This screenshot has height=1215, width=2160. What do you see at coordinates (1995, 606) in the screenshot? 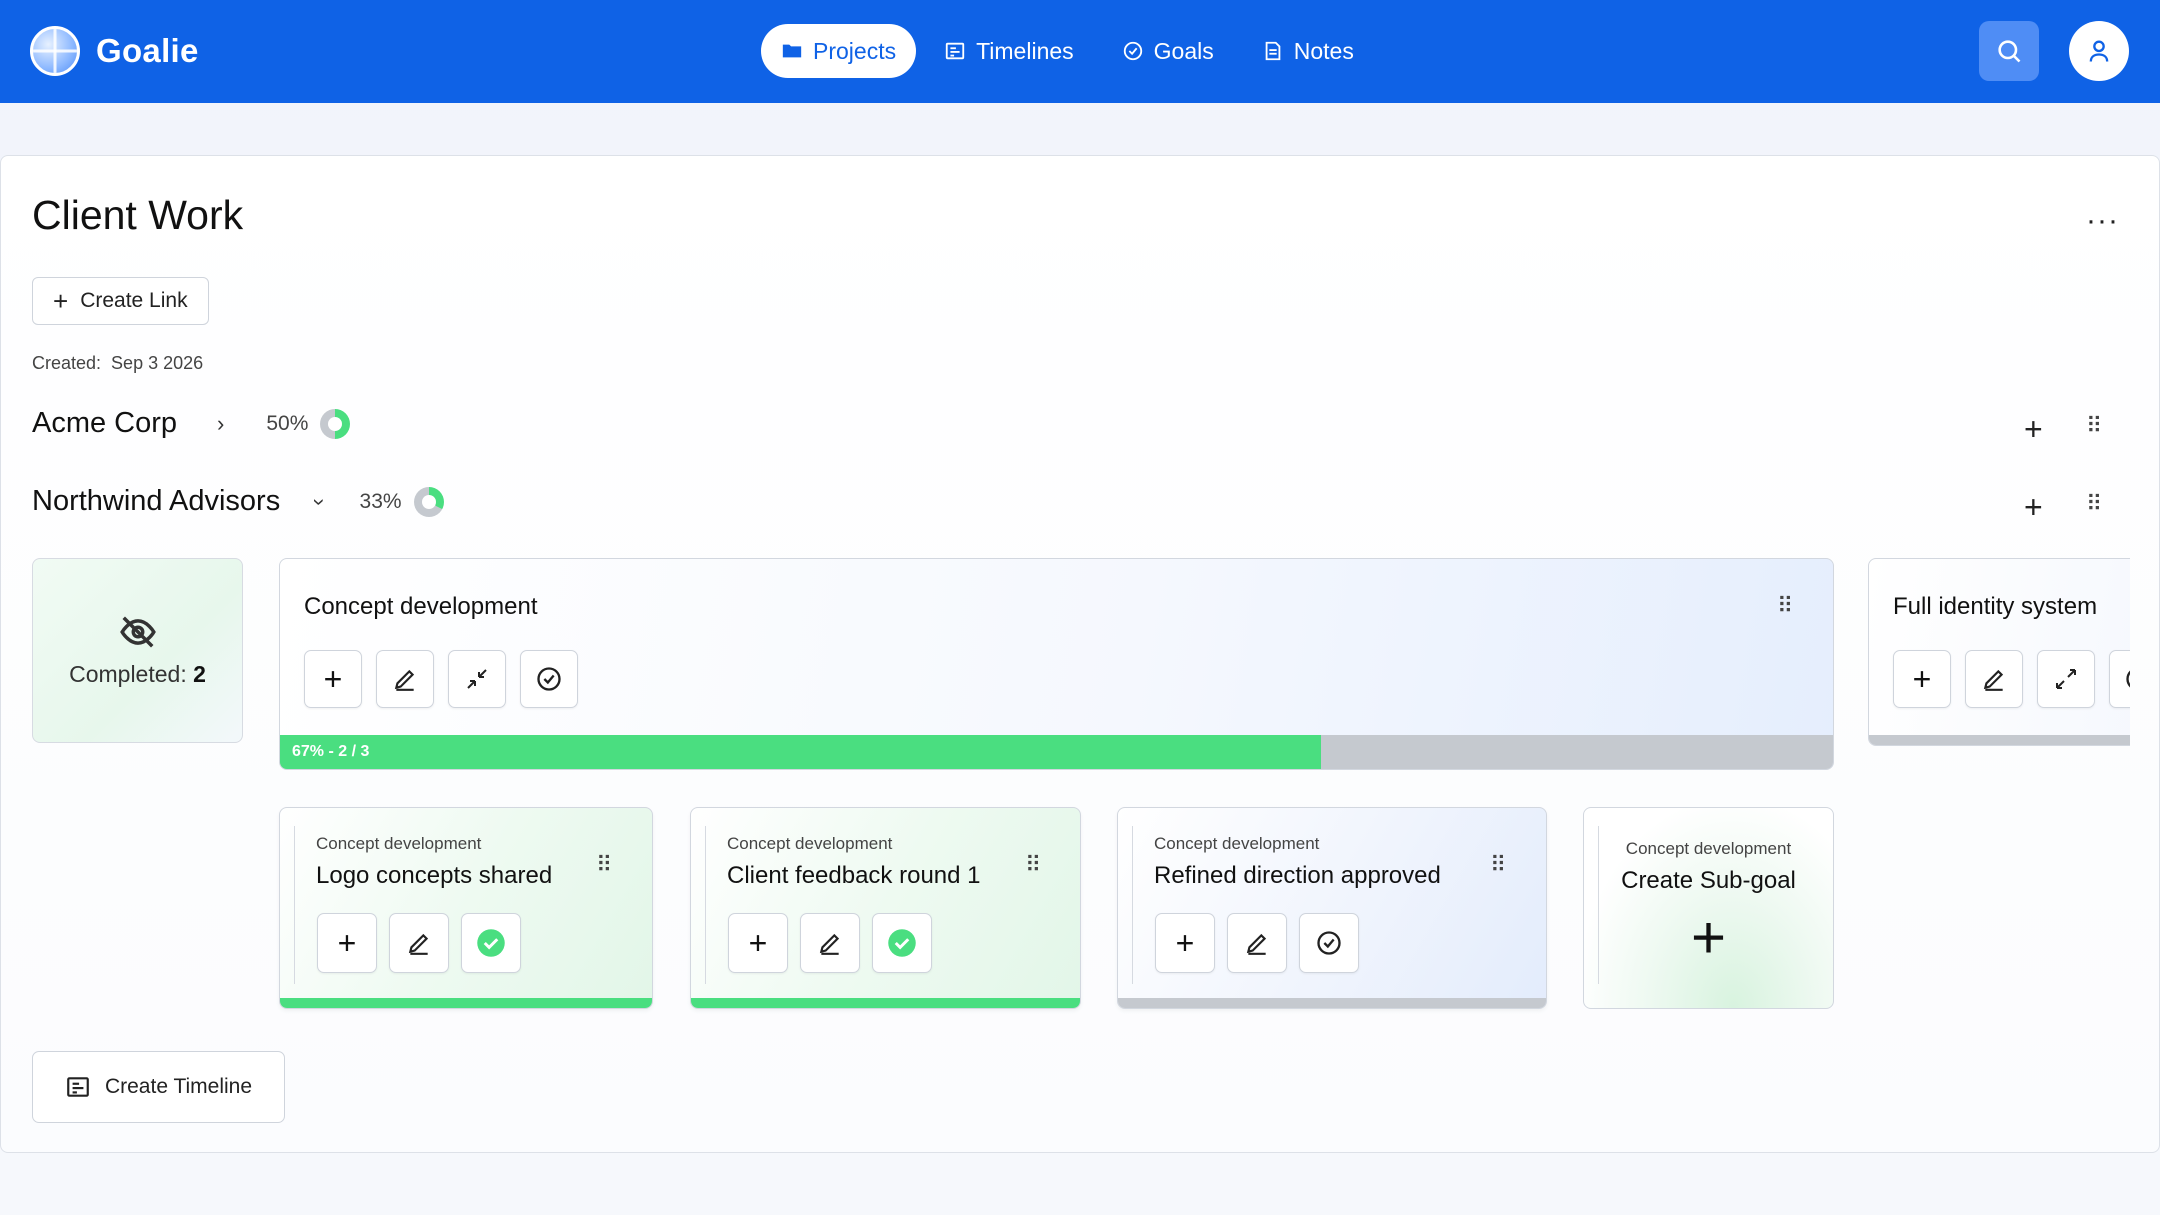
I see `goal-title: Full identity system` at bounding box center [1995, 606].